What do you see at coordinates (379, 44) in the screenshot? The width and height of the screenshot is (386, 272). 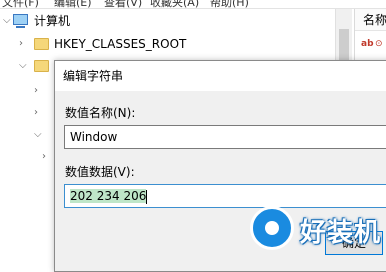 I see `binary-value-icon: ⊙` at bounding box center [379, 44].